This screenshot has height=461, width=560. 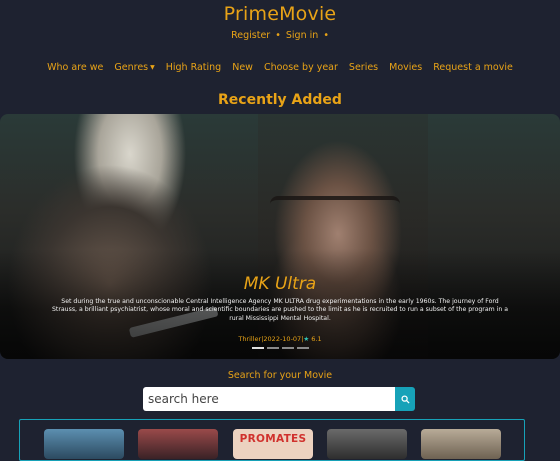 What do you see at coordinates (269, 399) in the screenshot?
I see `search-input` at bounding box center [269, 399].